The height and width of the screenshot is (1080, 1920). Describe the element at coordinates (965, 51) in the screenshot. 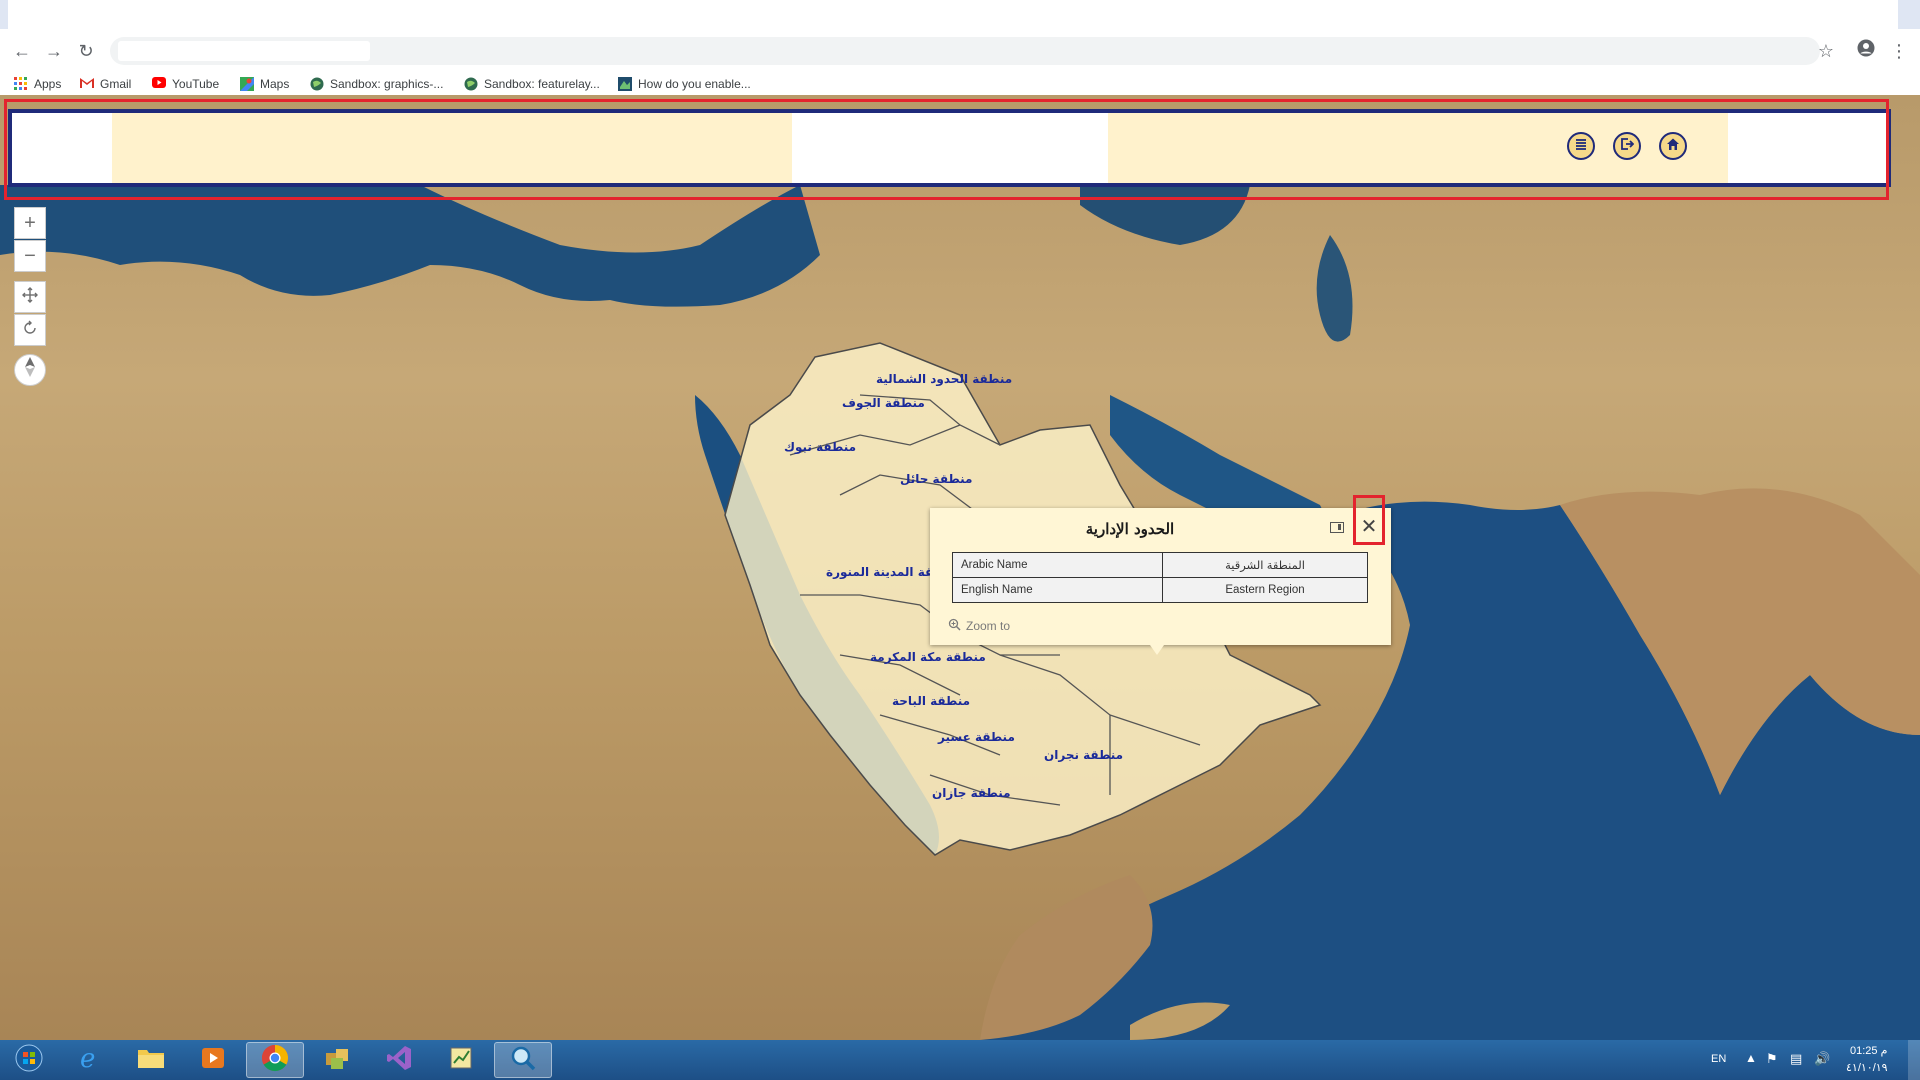

I see `address-bar` at that location.